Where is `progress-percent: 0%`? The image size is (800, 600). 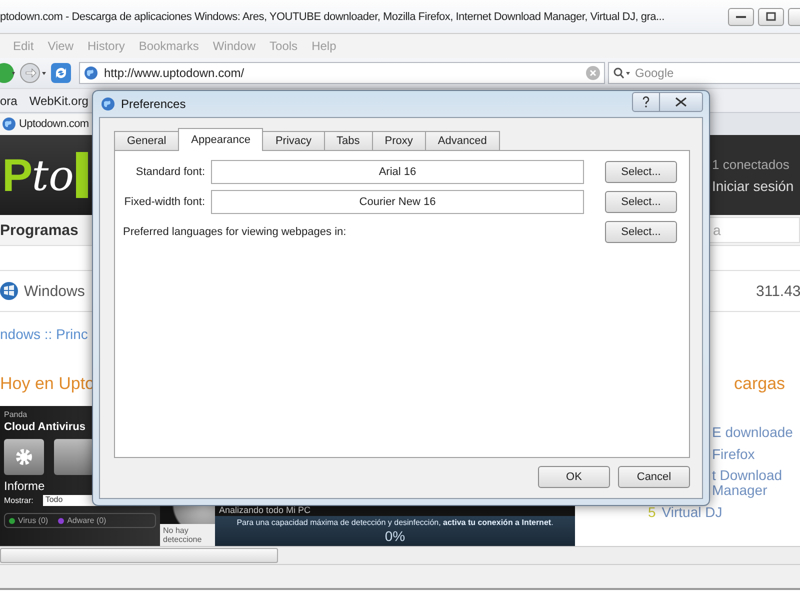 progress-percent: 0% is located at coordinates (395, 536).